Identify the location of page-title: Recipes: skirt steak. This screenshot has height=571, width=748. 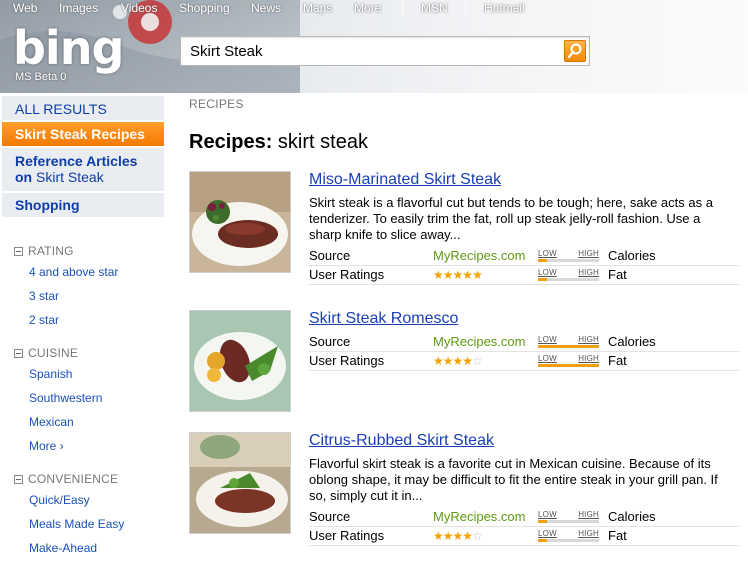
(278, 142).